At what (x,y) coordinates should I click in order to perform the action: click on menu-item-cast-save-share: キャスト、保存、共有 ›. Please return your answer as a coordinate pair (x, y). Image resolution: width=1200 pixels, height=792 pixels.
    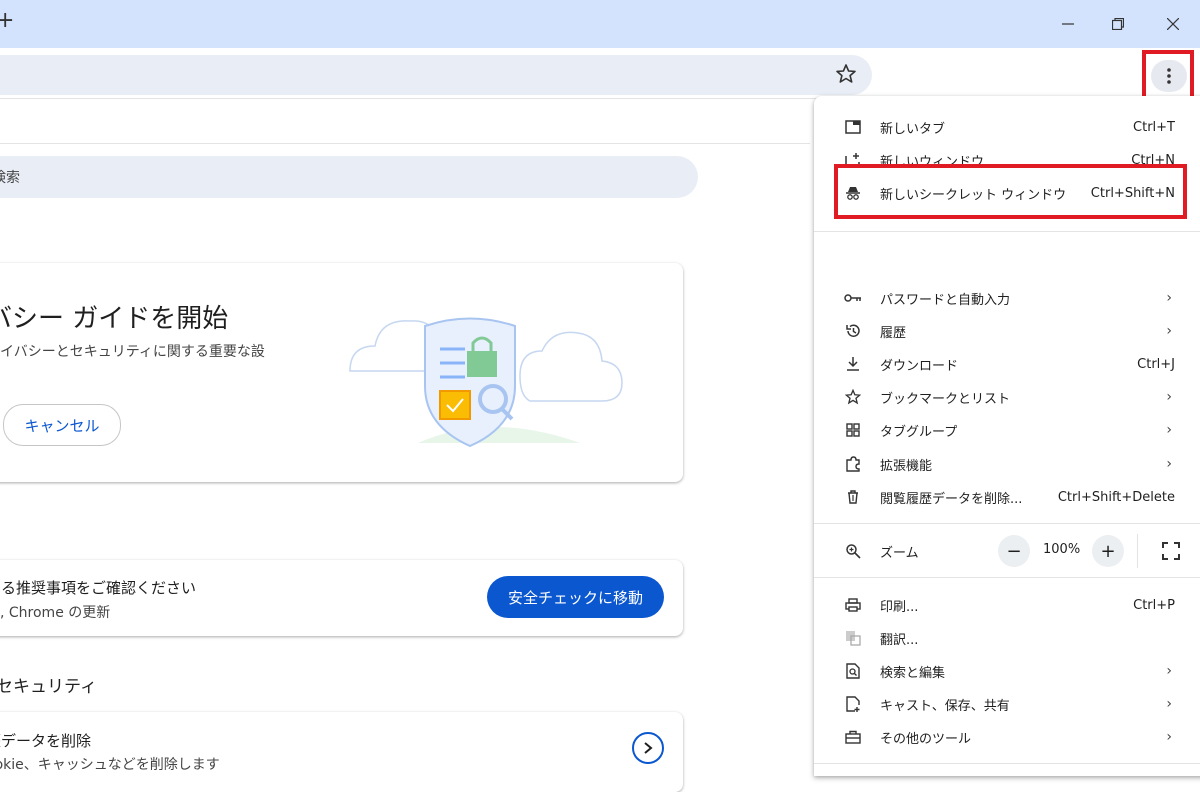
    Looking at the image, I should click on (1007, 704).